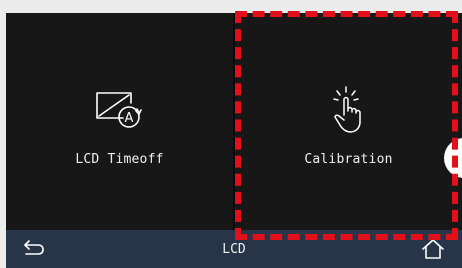 The height and width of the screenshot is (268, 462). Describe the element at coordinates (348, 159) in the screenshot. I see `calibration-label: Calibration` at that location.